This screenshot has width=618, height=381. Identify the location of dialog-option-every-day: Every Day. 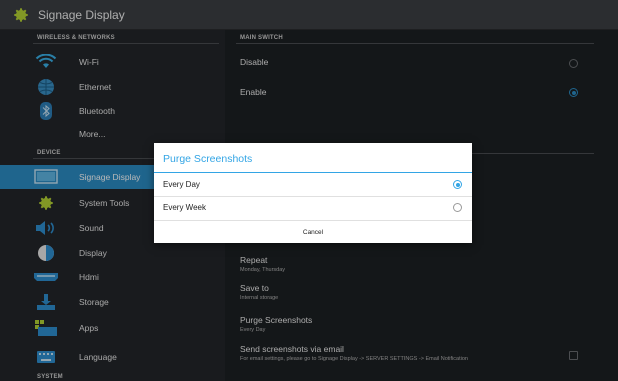
(313, 185).